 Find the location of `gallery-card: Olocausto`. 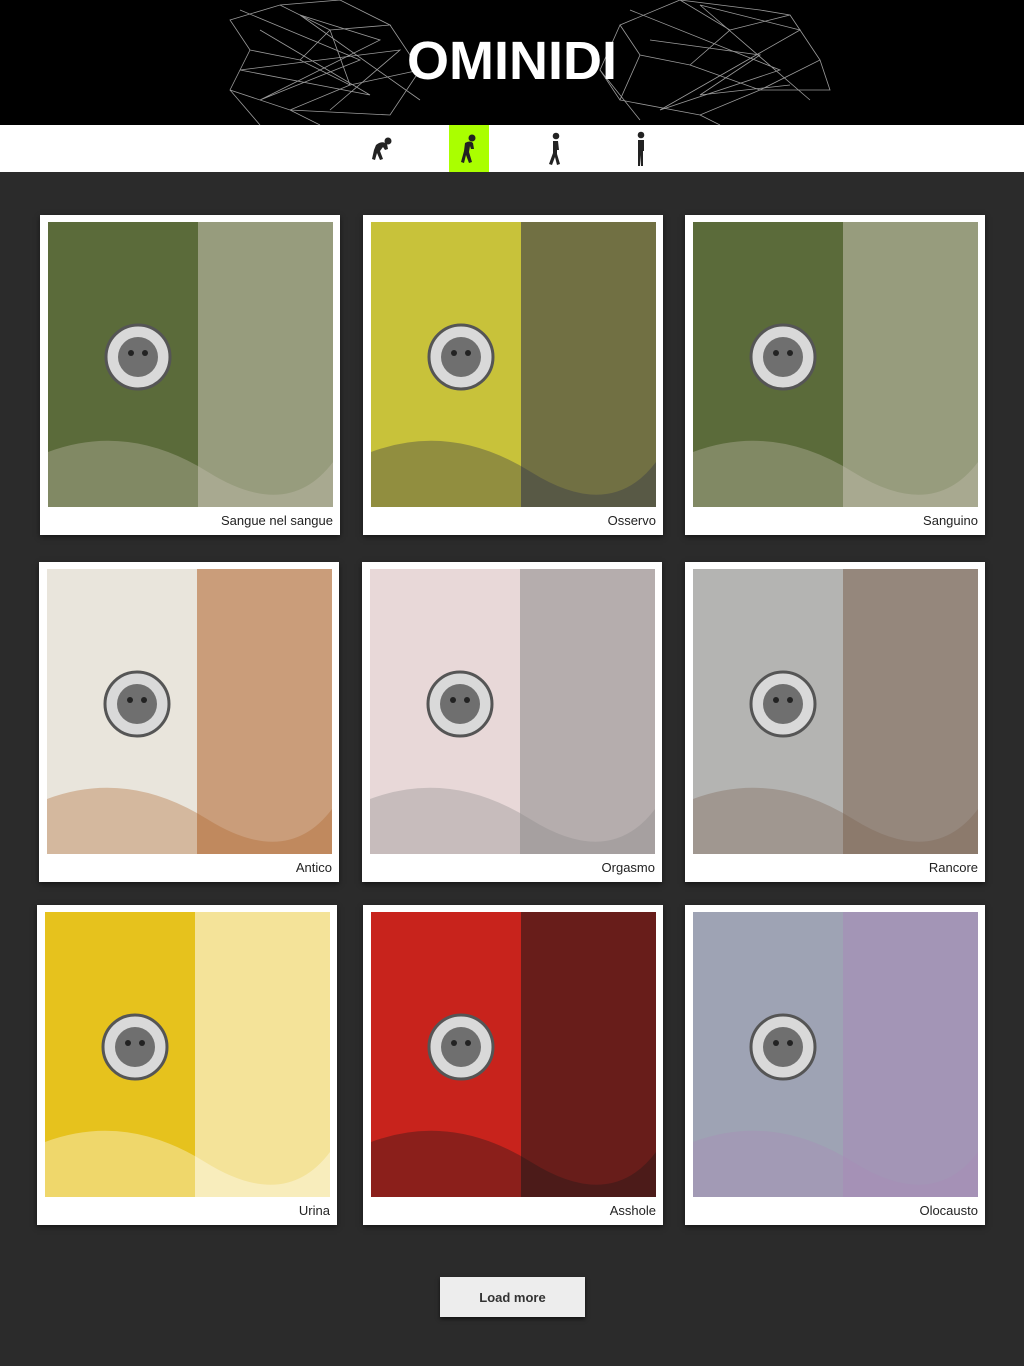

gallery-card: Olocausto is located at coordinates (835, 1065).